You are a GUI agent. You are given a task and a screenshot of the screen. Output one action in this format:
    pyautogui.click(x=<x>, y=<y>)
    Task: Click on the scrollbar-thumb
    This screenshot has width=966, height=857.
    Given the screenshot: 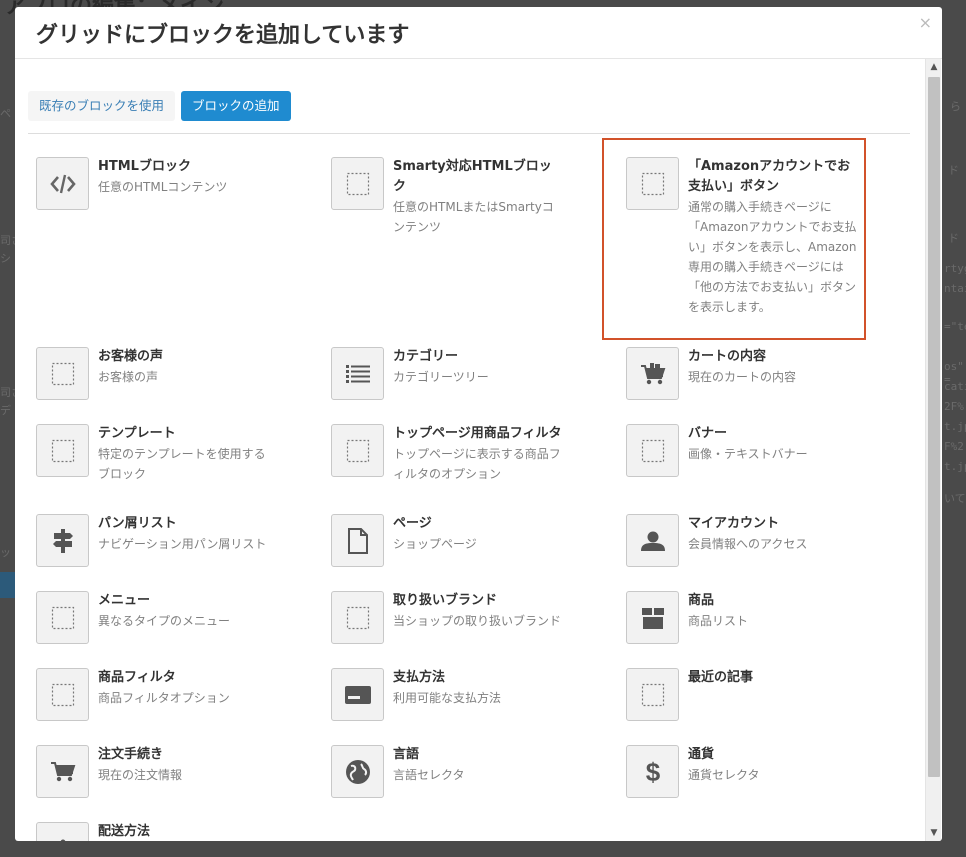 What is the action you would take?
    pyautogui.click(x=934, y=427)
    